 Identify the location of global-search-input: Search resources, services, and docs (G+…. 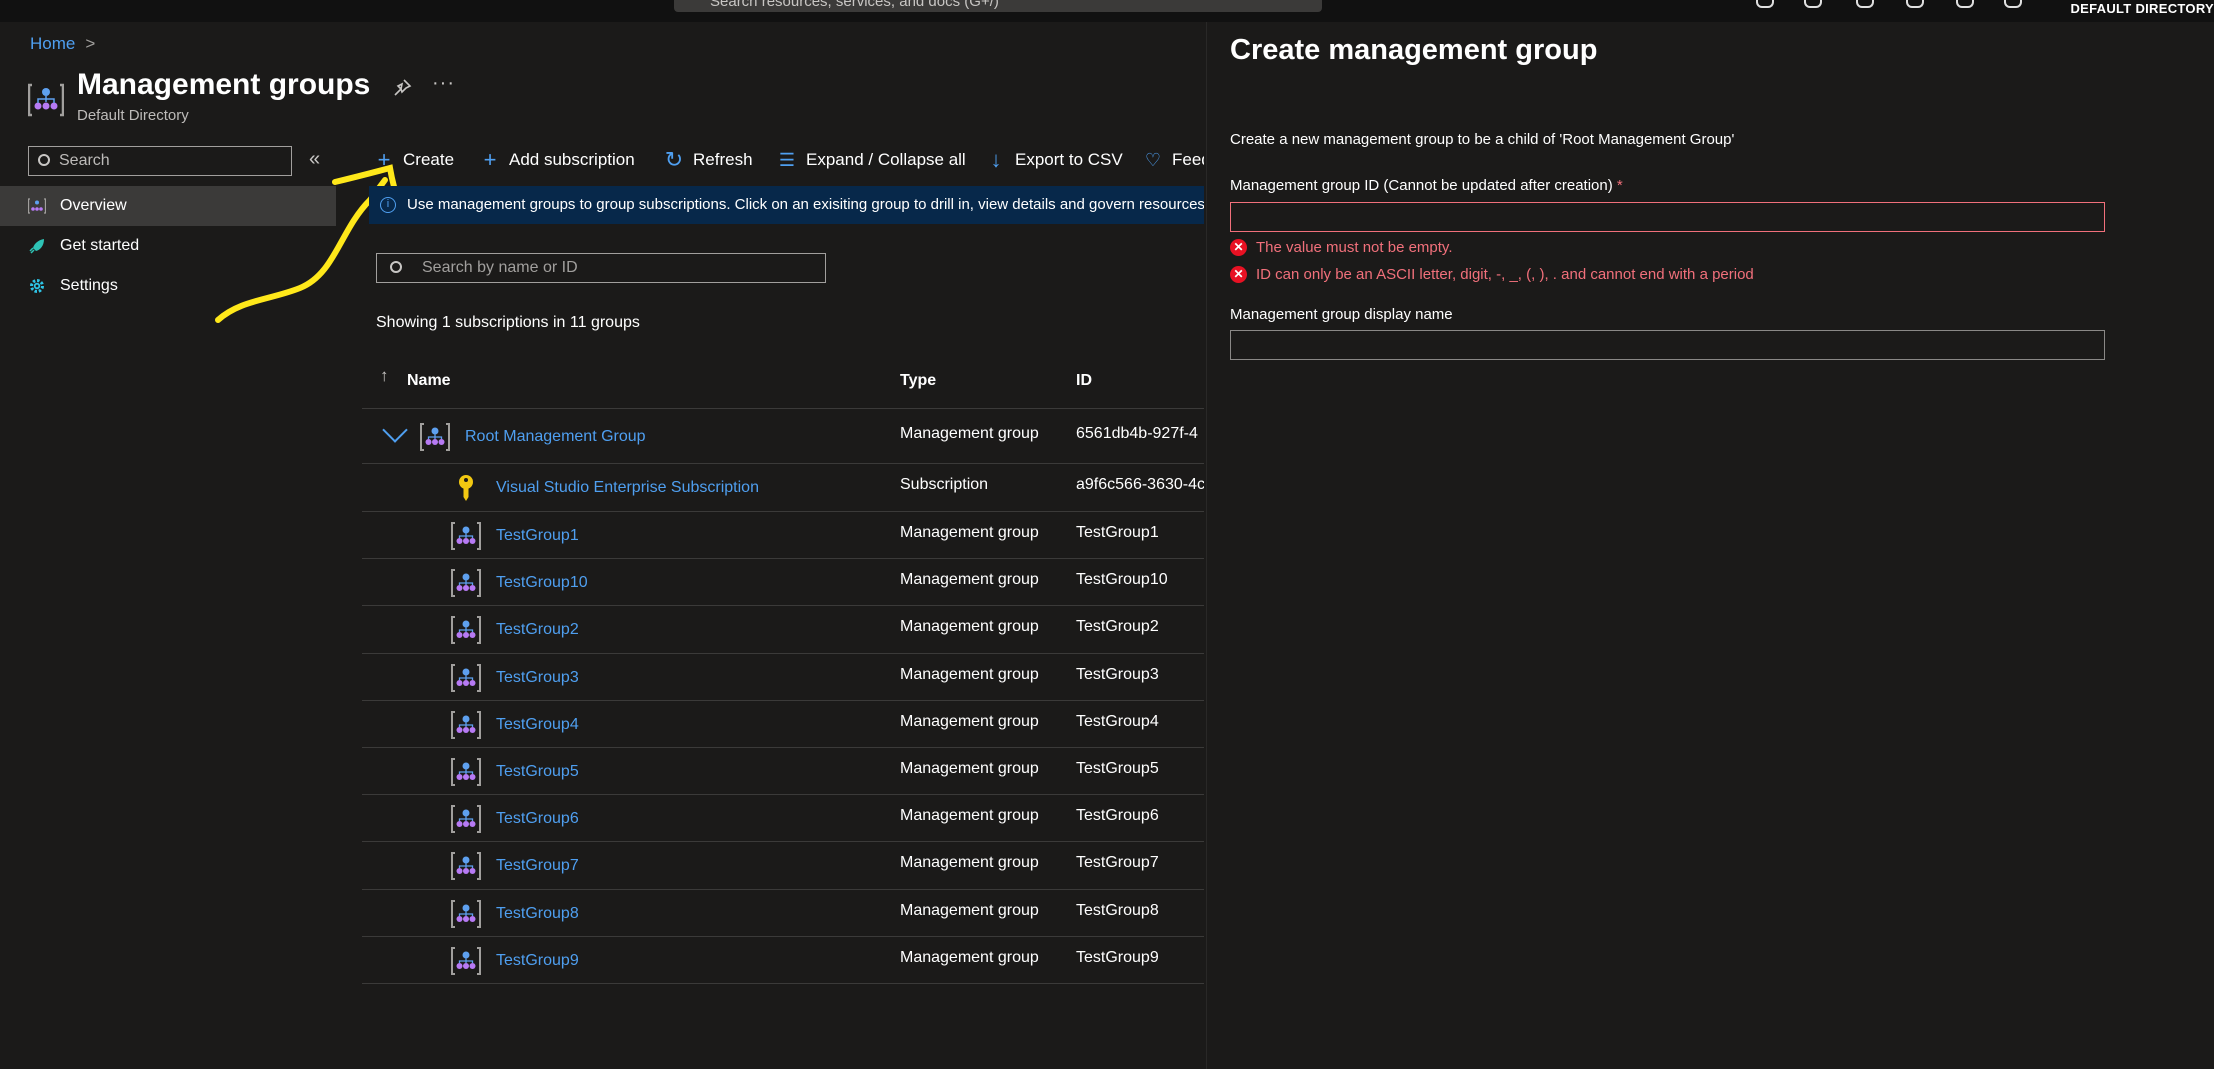
(998, 6).